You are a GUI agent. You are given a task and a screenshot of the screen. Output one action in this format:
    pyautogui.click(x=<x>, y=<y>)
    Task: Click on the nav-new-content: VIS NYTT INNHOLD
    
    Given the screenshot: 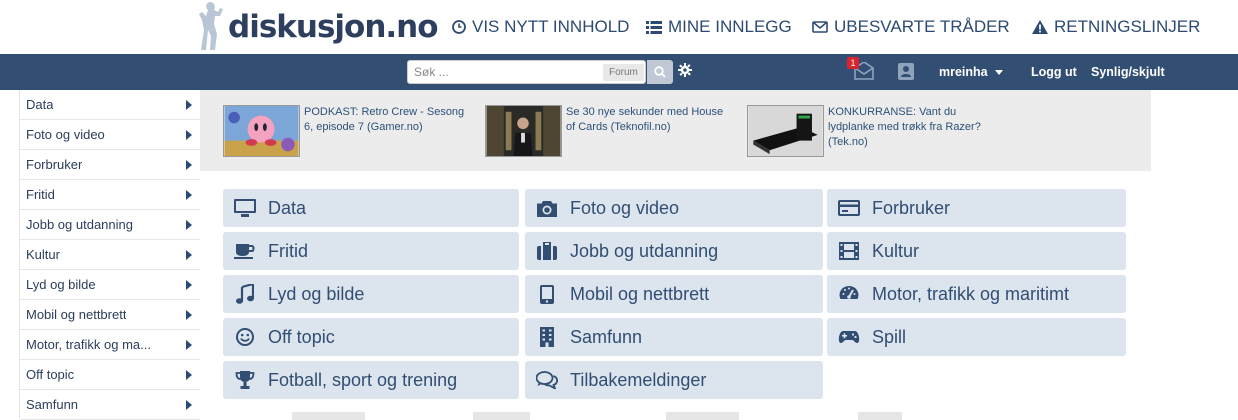 What is the action you would take?
    pyautogui.click(x=540, y=27)
    